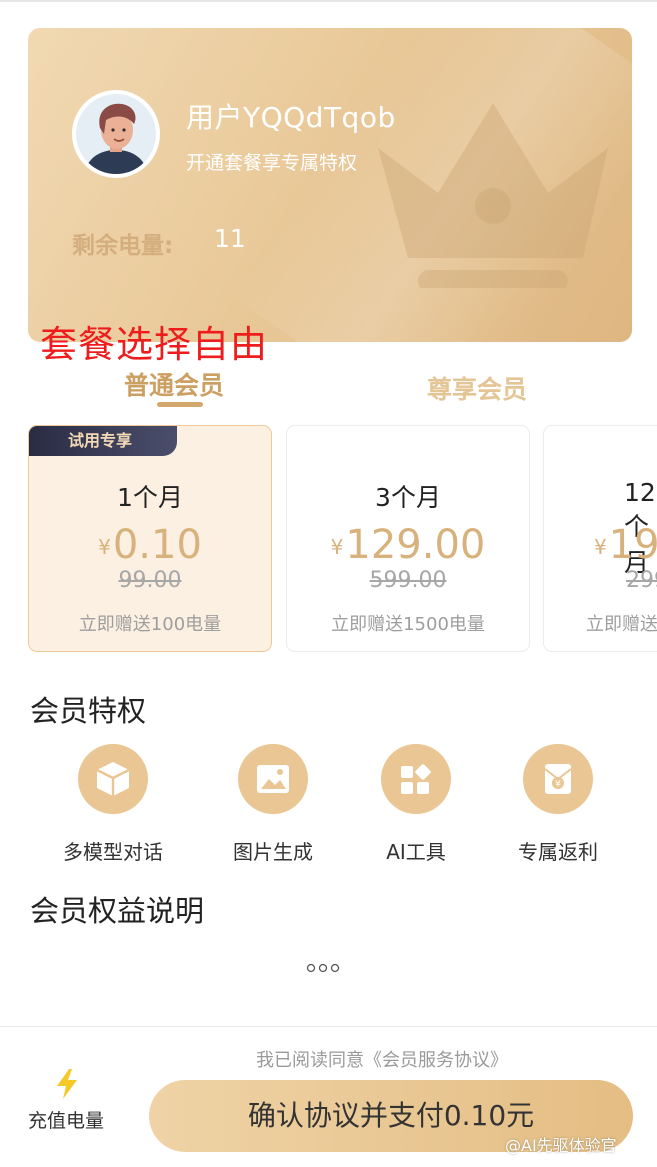 The width and height of the screenshot is (657, 1167). I want to click on plan-price: ¥0.10, so click(150, 545).